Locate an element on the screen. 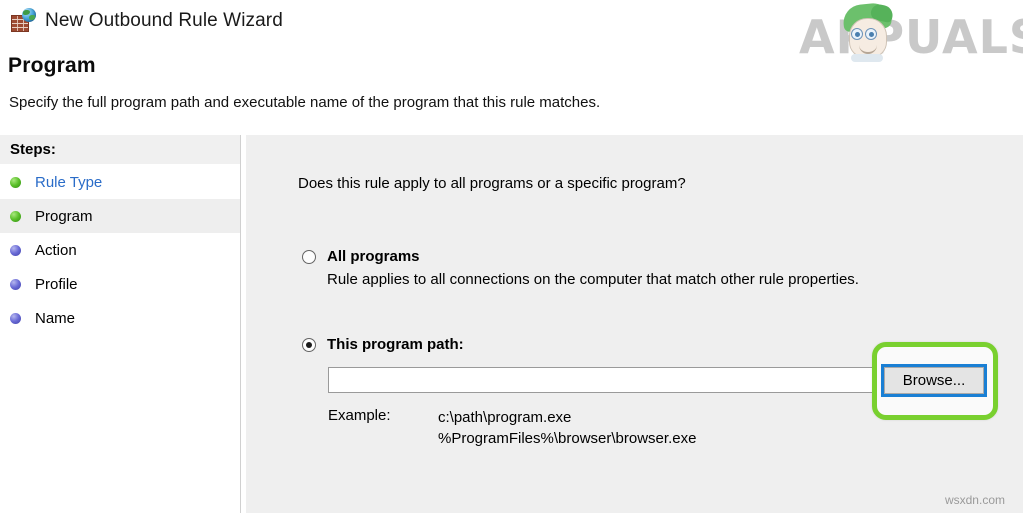 The height and width of the screenshot is (513, 1023). steps-header: Steps: is located at coordinates (120, 150).